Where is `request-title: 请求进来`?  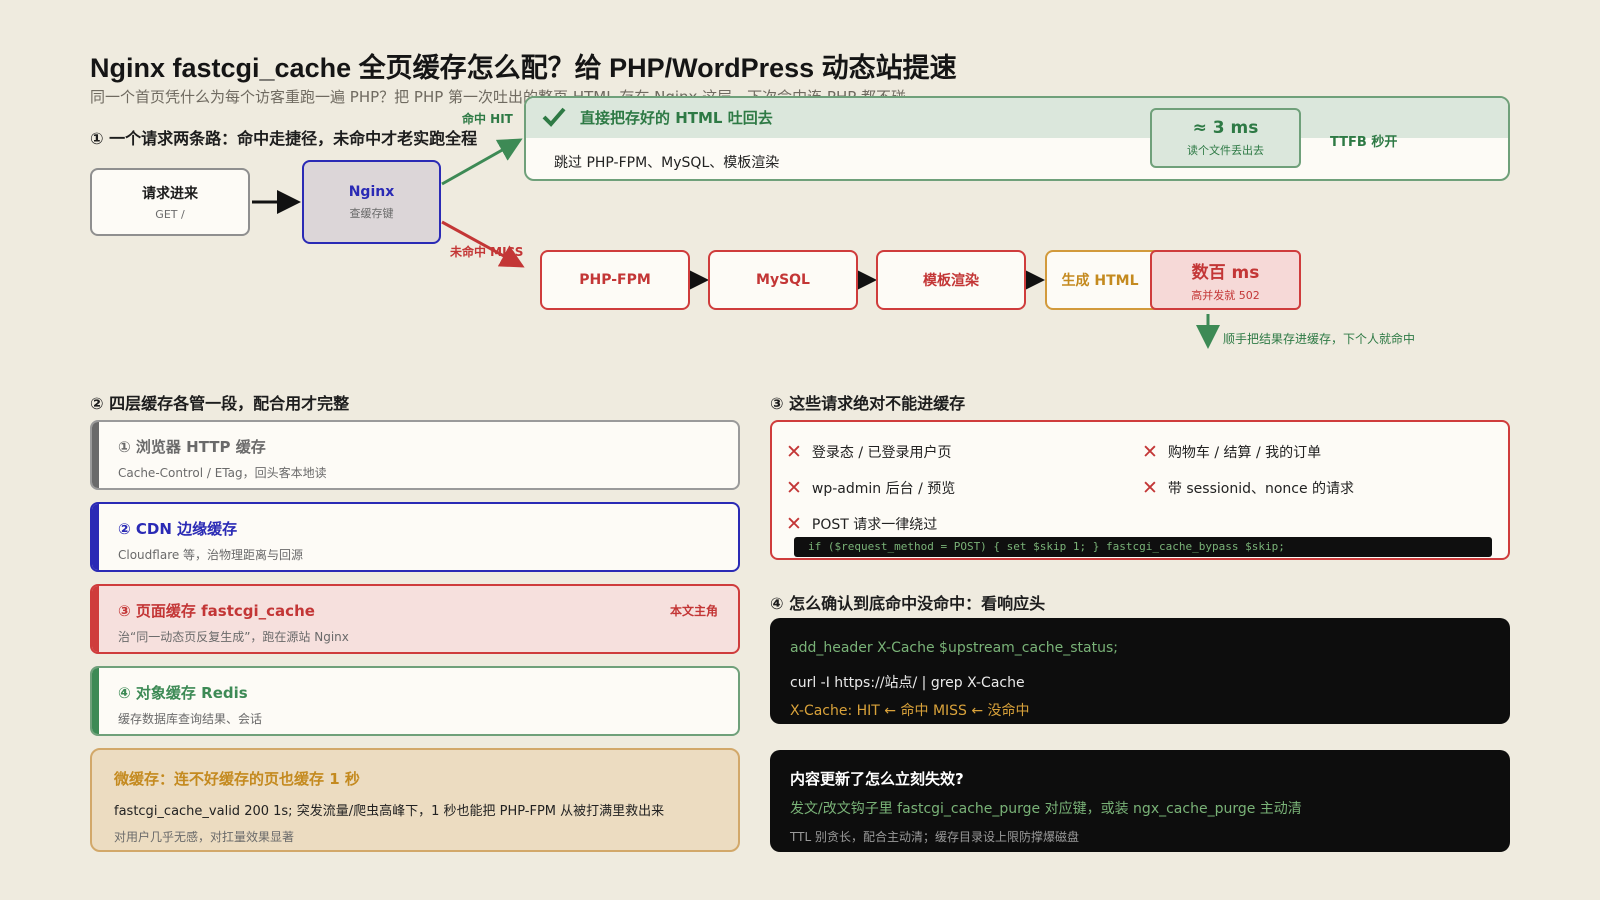 request-title: 请求进来 is located at coordinates (170, 194).